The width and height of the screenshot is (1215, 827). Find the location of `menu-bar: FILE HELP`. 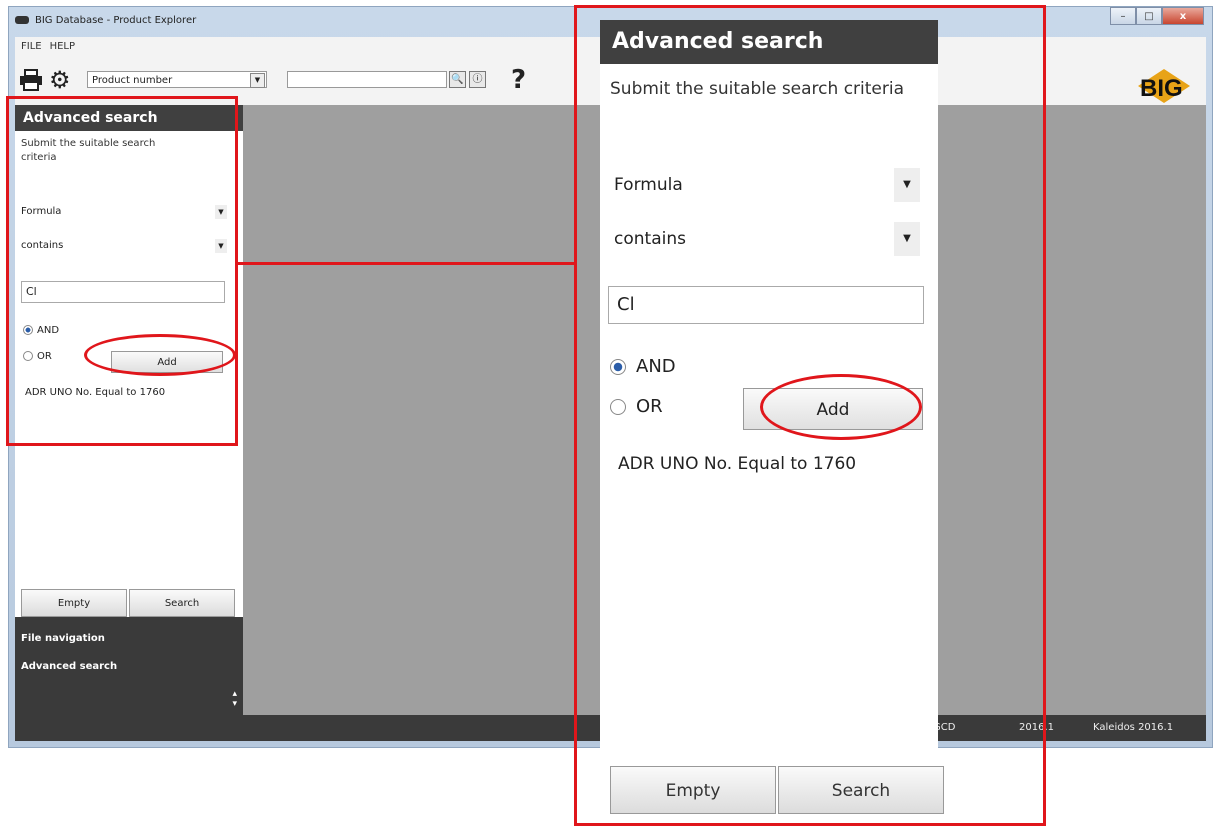

menu-bar: FILE HELP is located at coordinates (48, 46).